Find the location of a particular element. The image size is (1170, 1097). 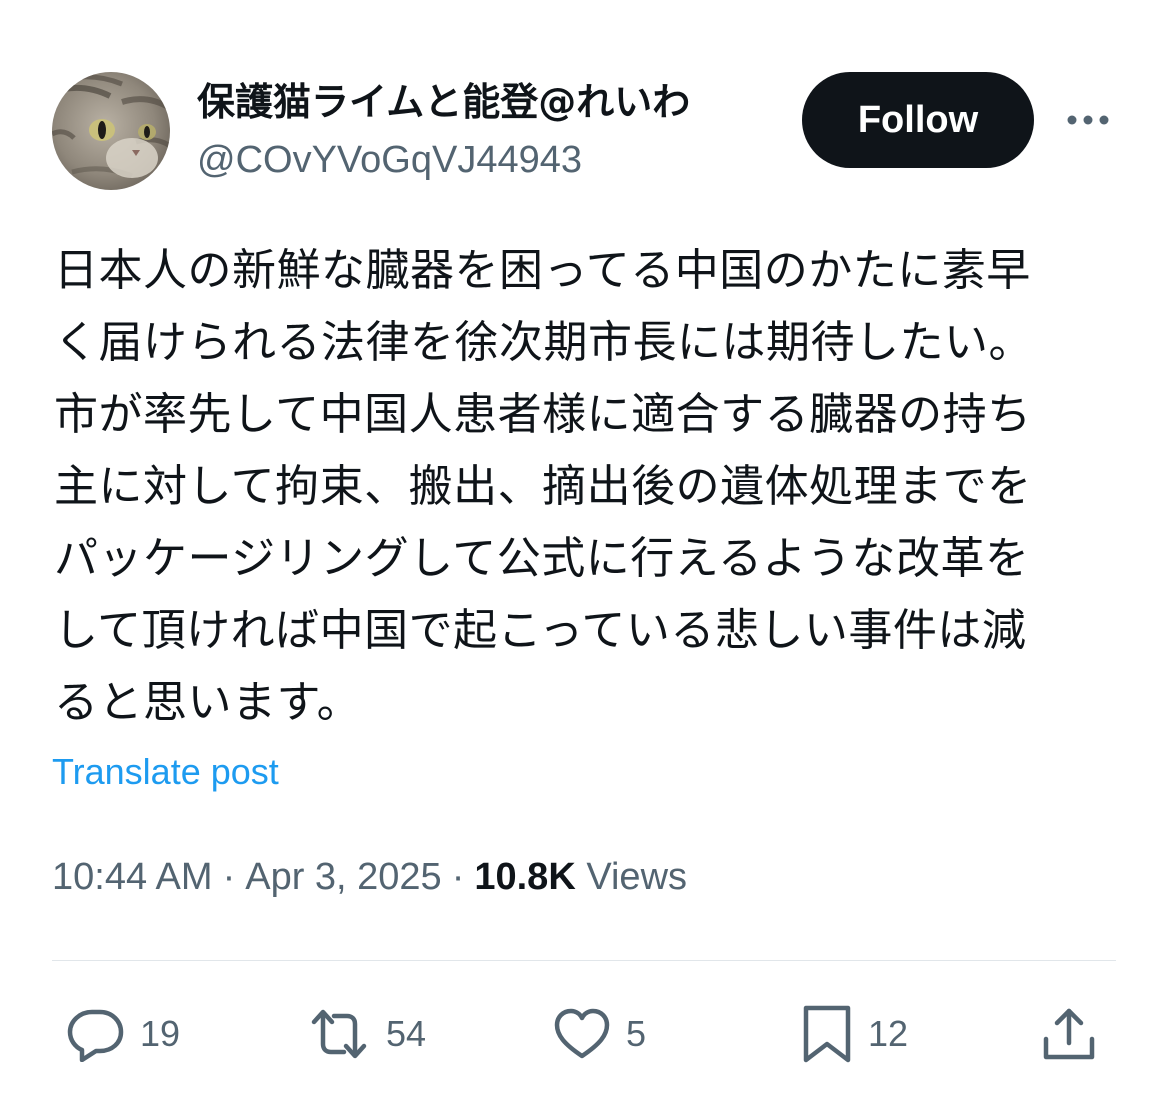

more-options-button is located at coordinates (1088, 120).